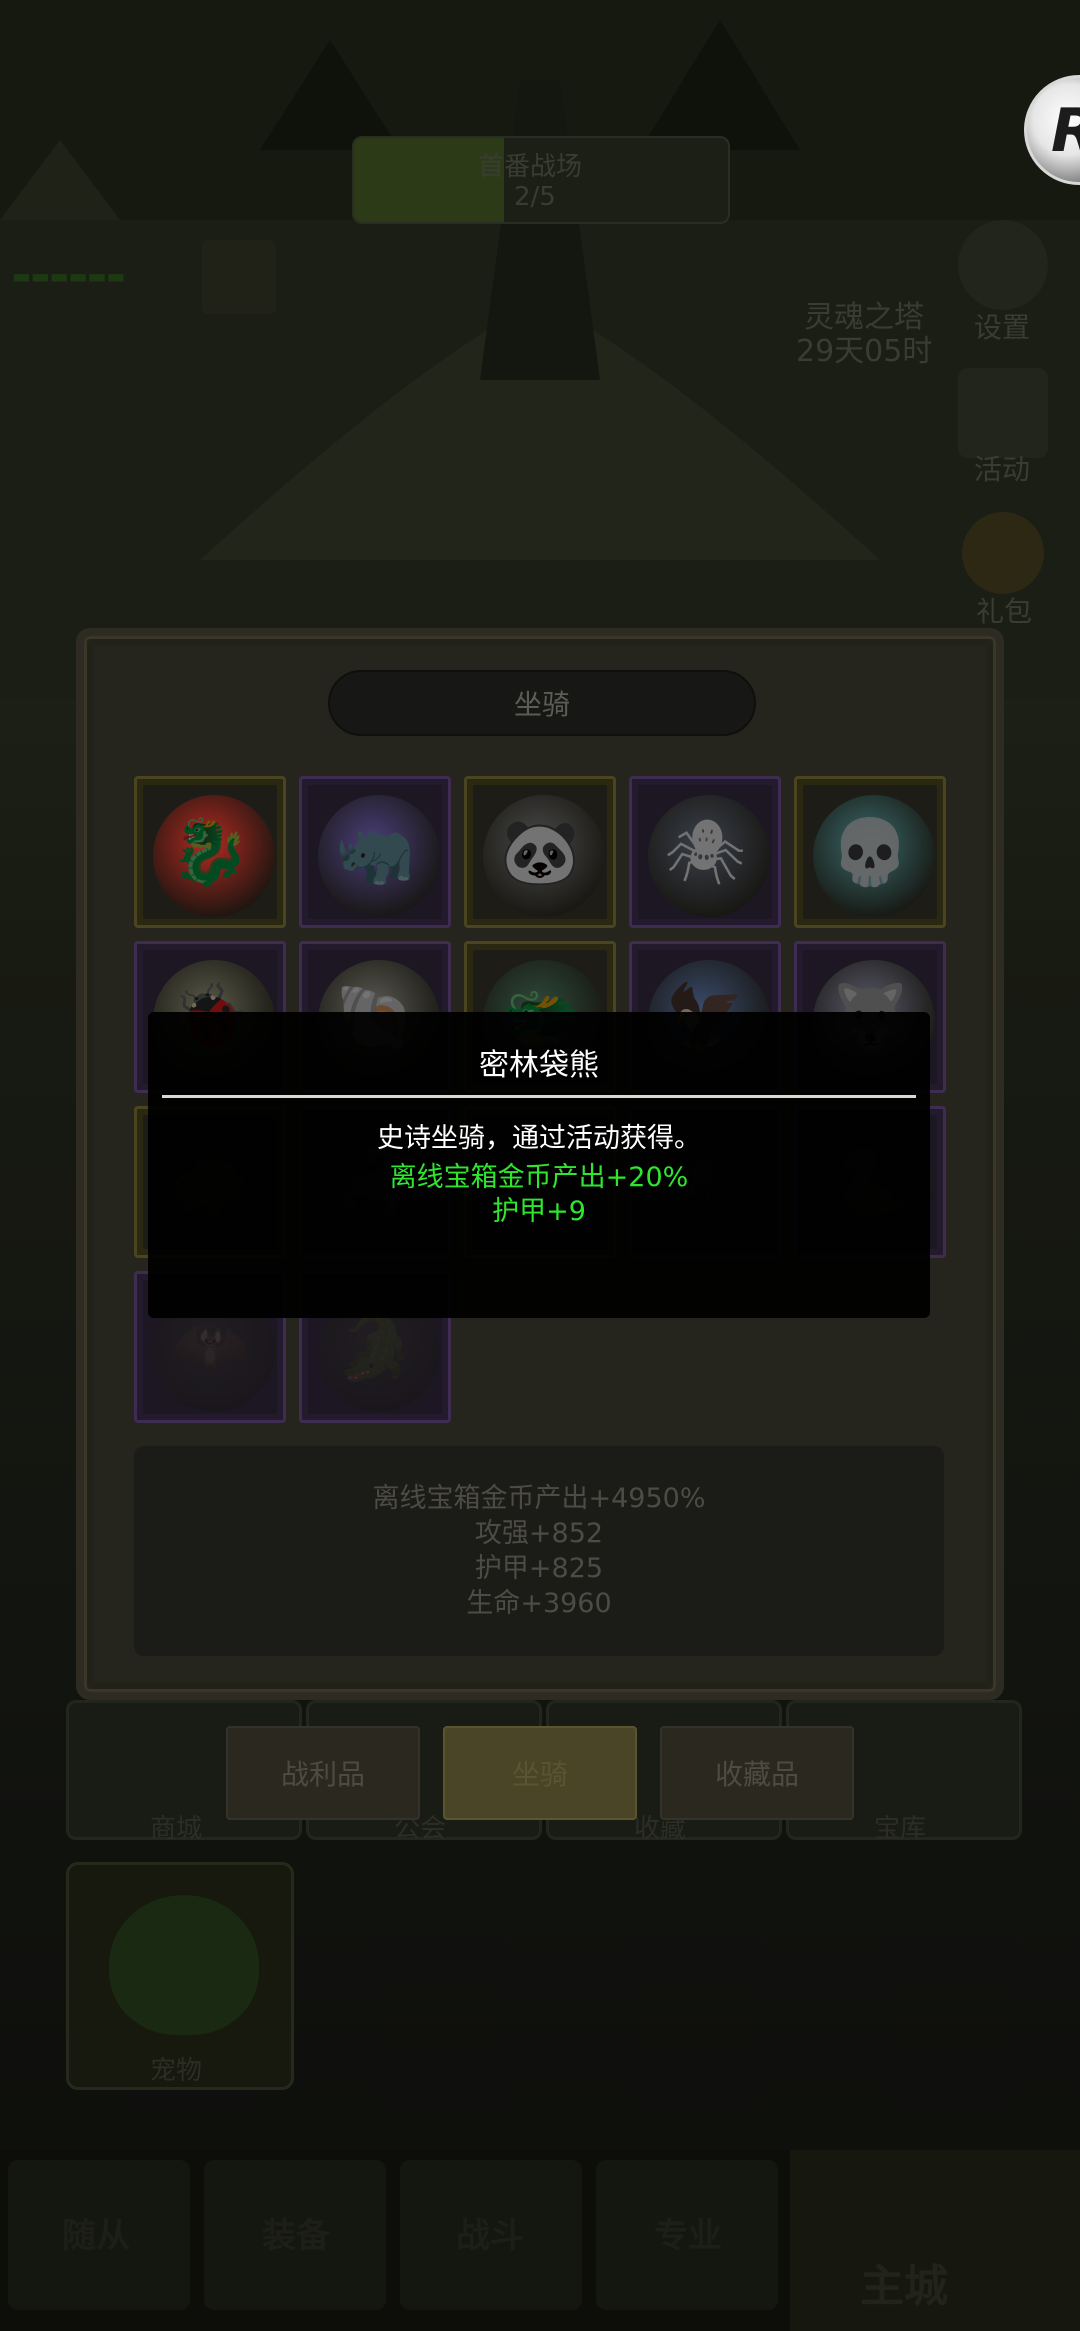 This screenshot has height=2331, width=1080. I want to click on buff-text: ▬▬▬▬▬▬, so click(69, 276).